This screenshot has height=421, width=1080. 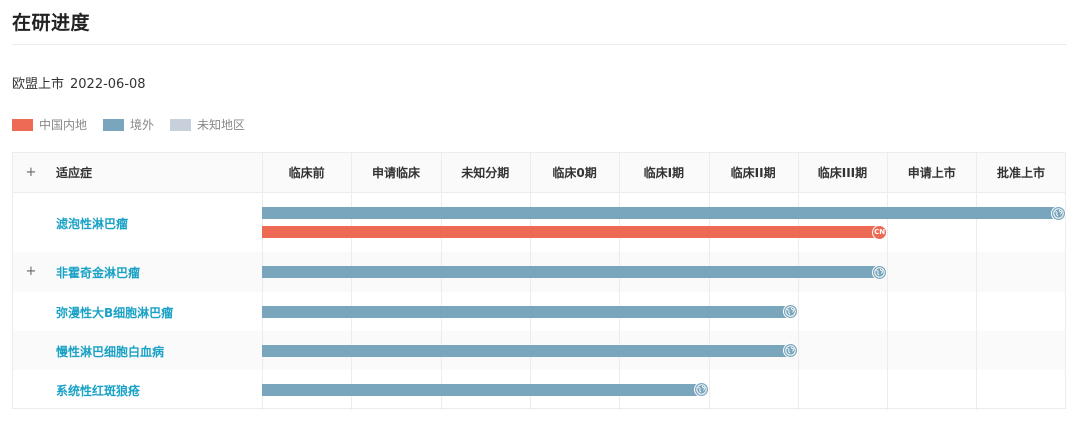 I want to click on cn-badge-label: CN, so click(x=880, y=232).